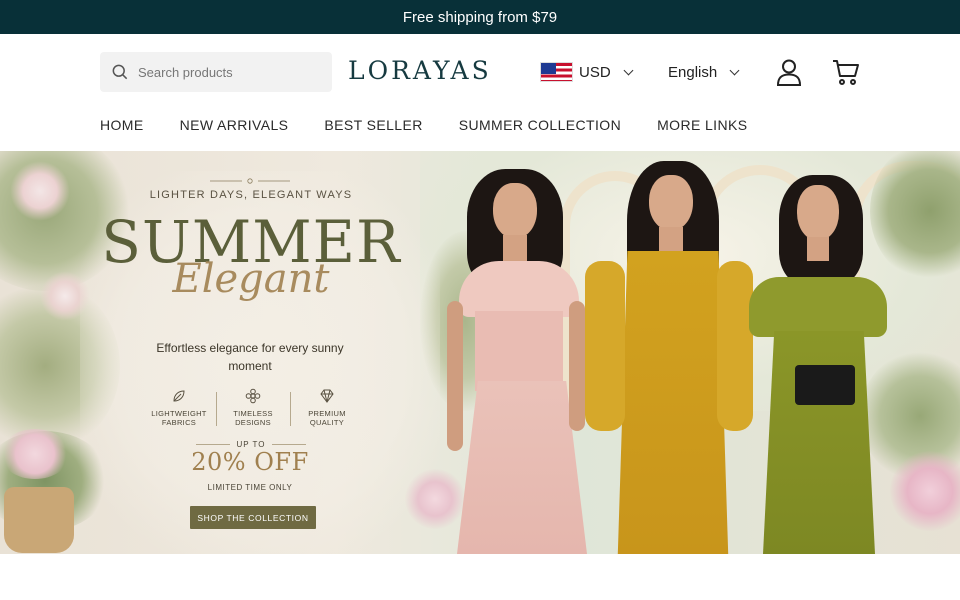 This screenshot has height=600, width=960. Describe the element at coordinates (520, 357) in the screenshot. I see `model-pink-dress` at that location.